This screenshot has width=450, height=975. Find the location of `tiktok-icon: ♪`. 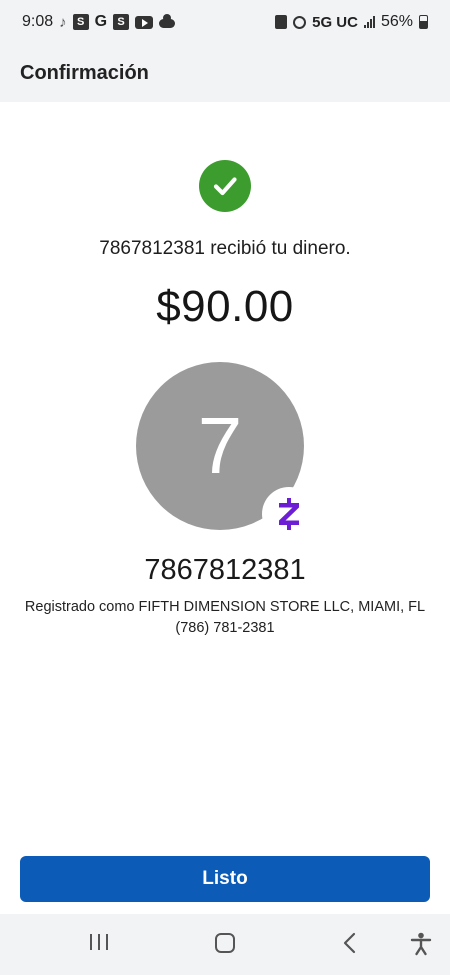

tiktok-icon: ♪ is located at coordinates (63, 22).